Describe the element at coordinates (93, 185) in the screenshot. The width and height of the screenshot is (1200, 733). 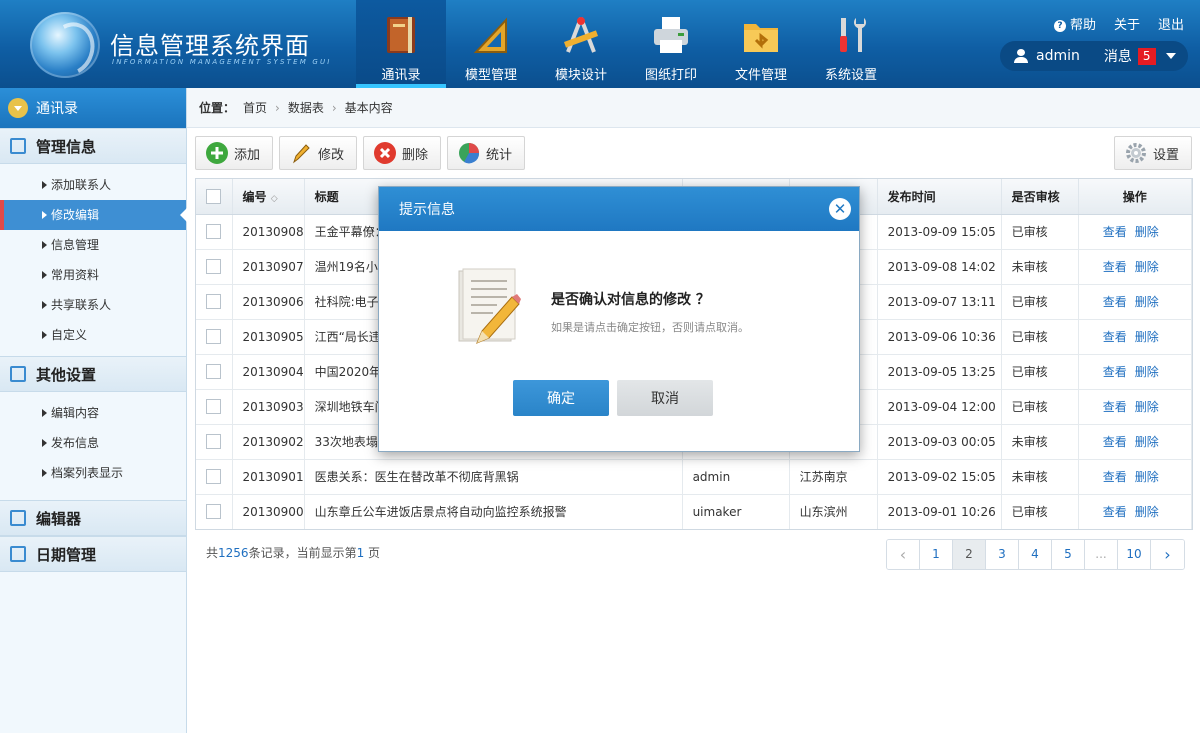
I see `sidebar-item-add-contact: 添加联系人` at that location.